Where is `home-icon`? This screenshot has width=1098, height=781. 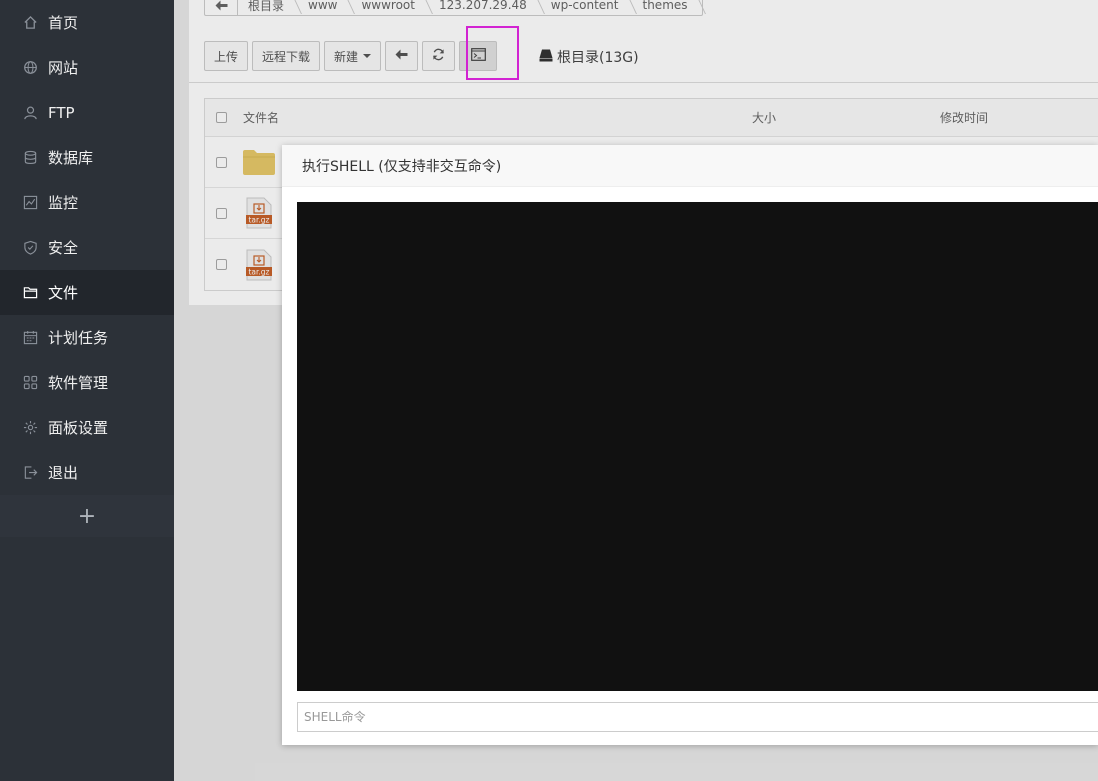
home-icon is located at coordinates (30, 23).